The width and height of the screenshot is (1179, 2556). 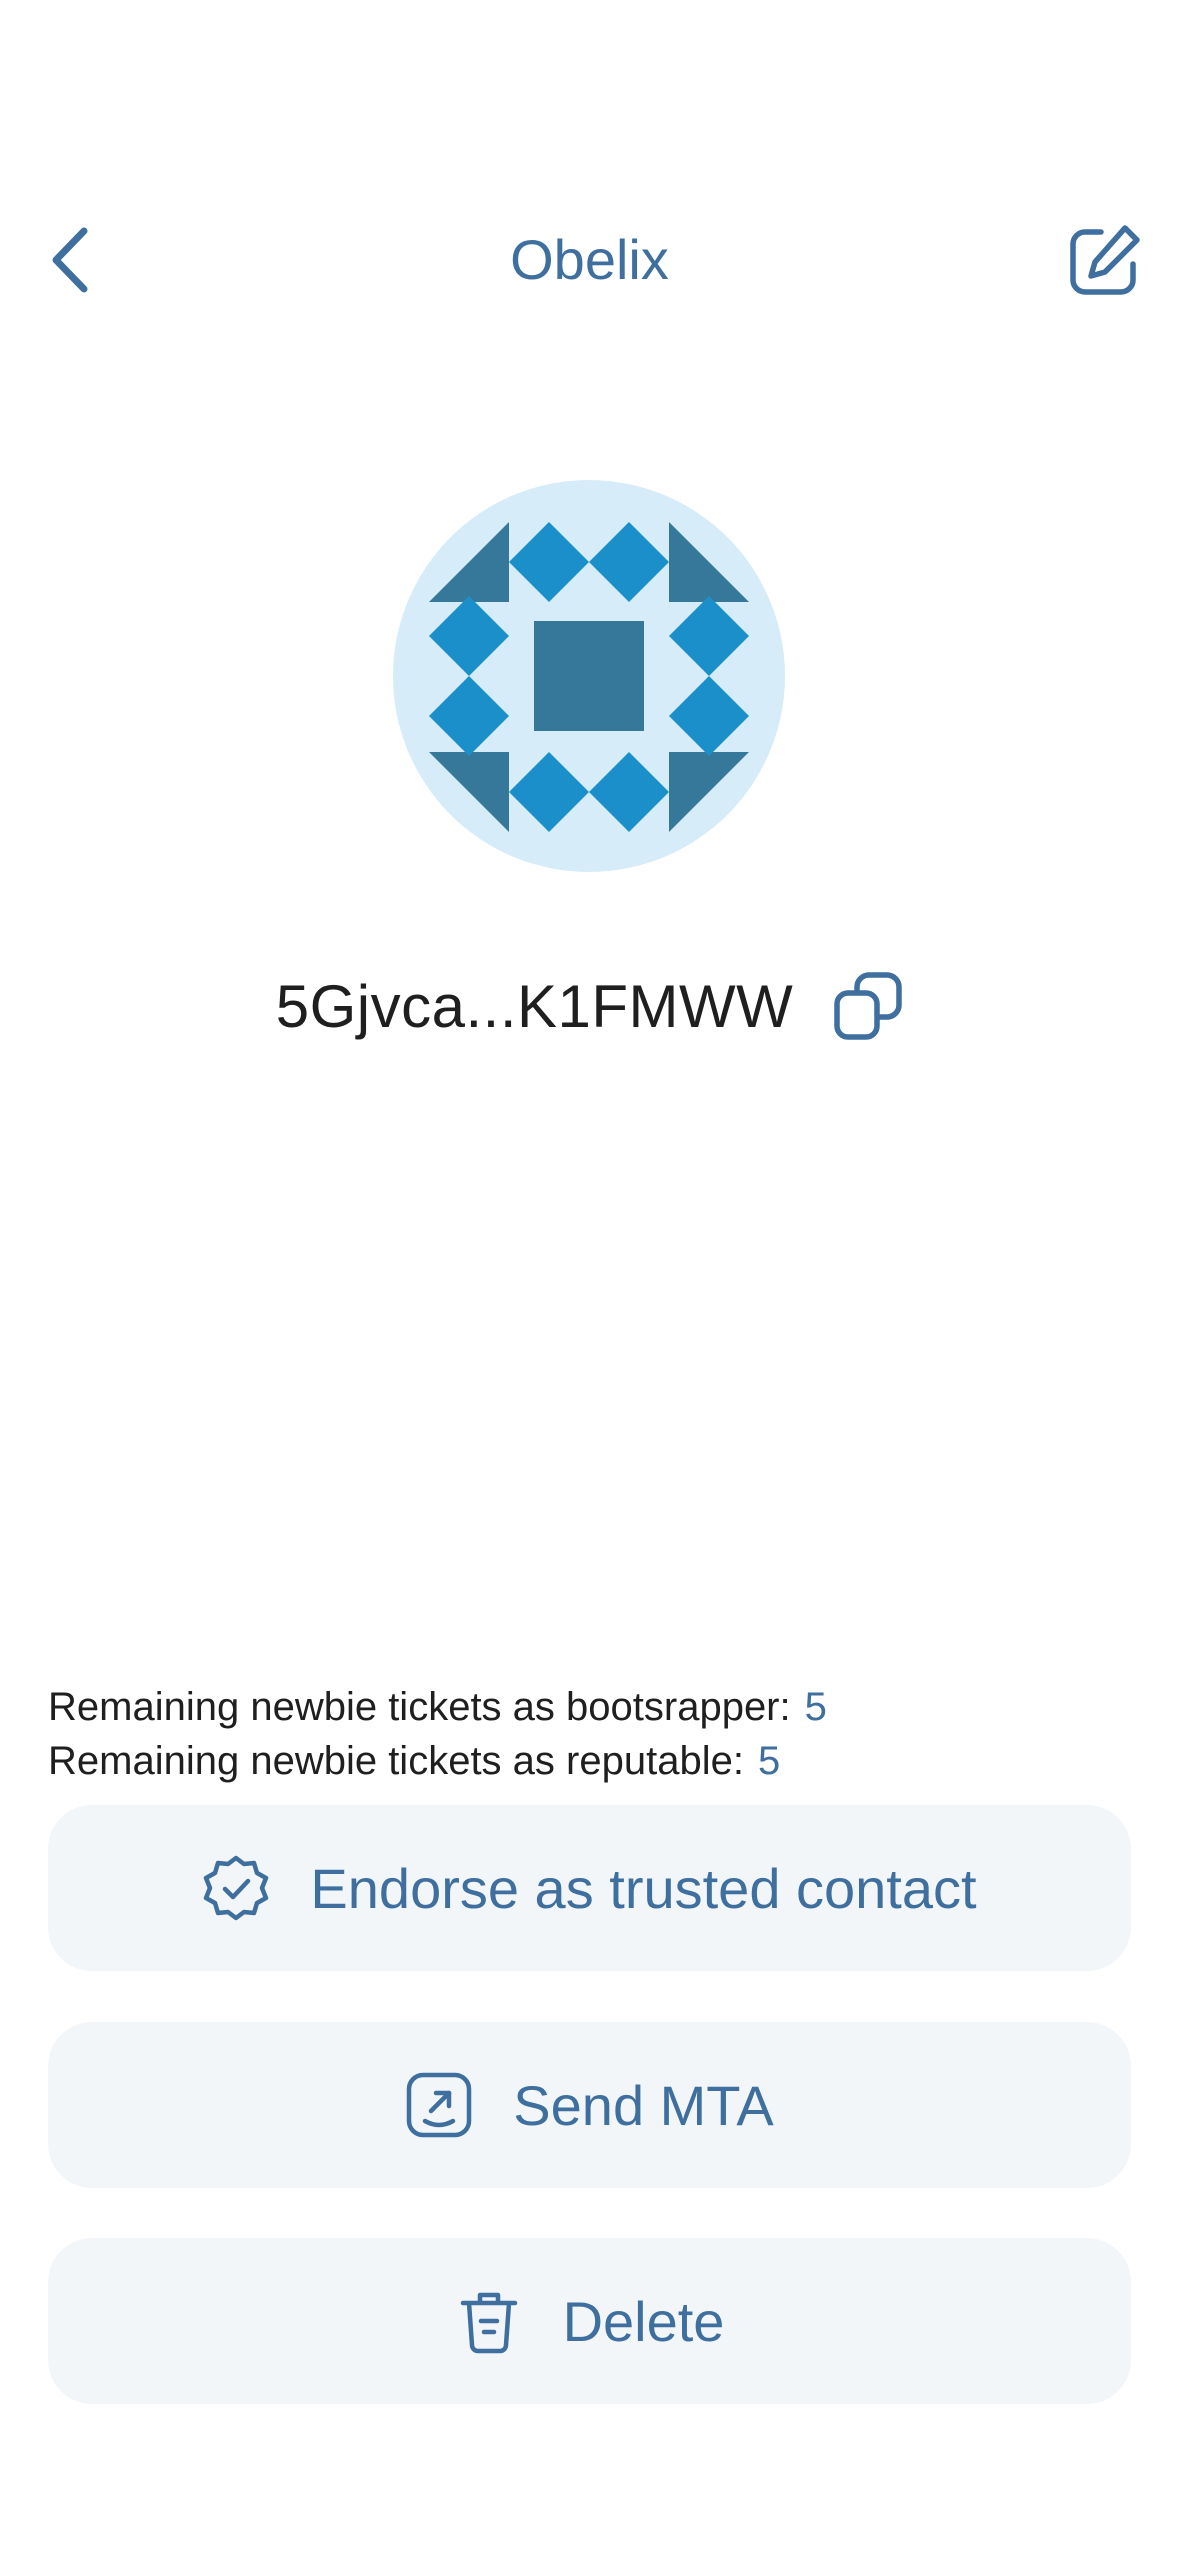 I want to click on copy-icon, so click(x=868, y=1006).